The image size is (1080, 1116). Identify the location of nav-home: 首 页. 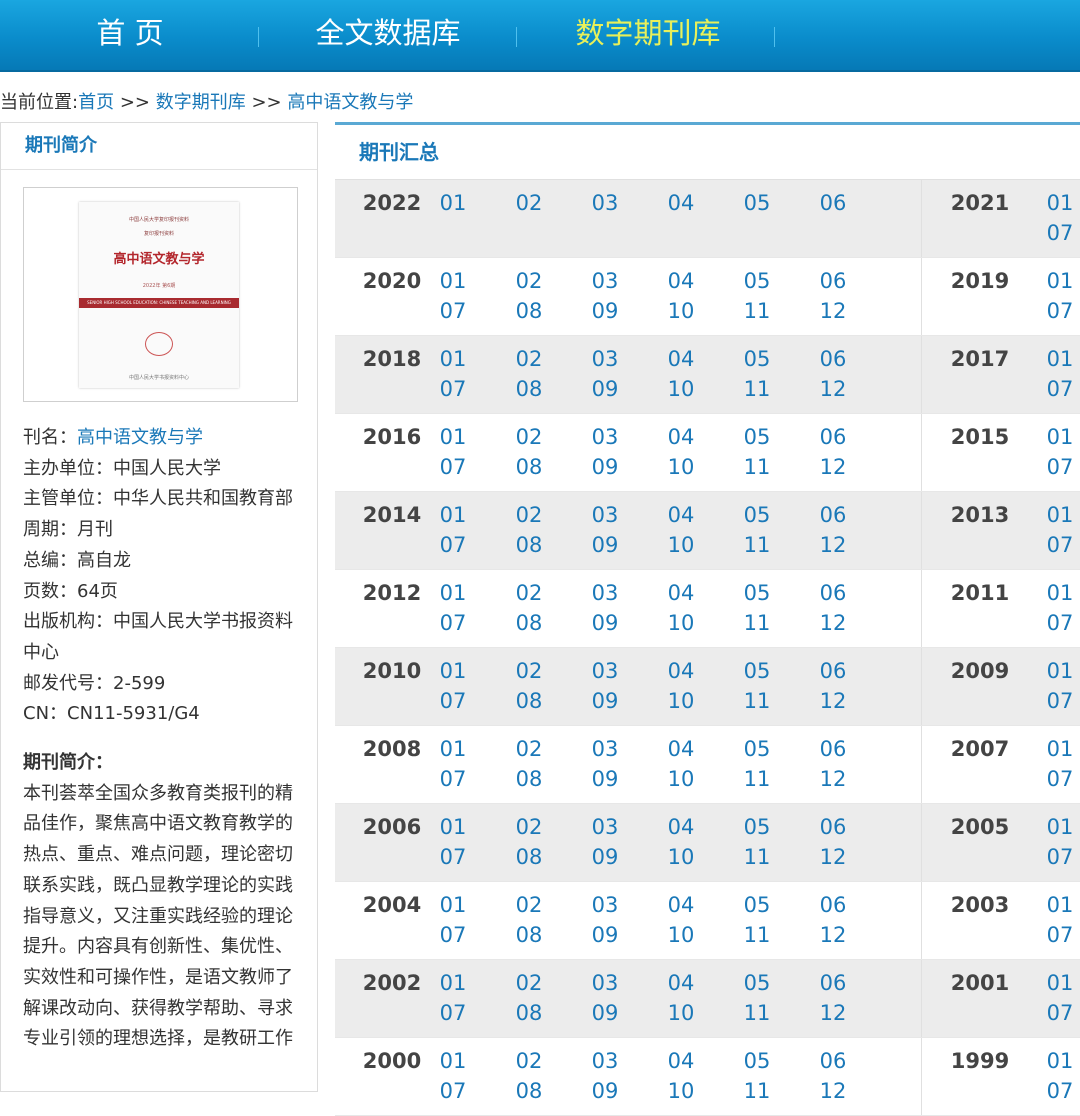
(130, 33).